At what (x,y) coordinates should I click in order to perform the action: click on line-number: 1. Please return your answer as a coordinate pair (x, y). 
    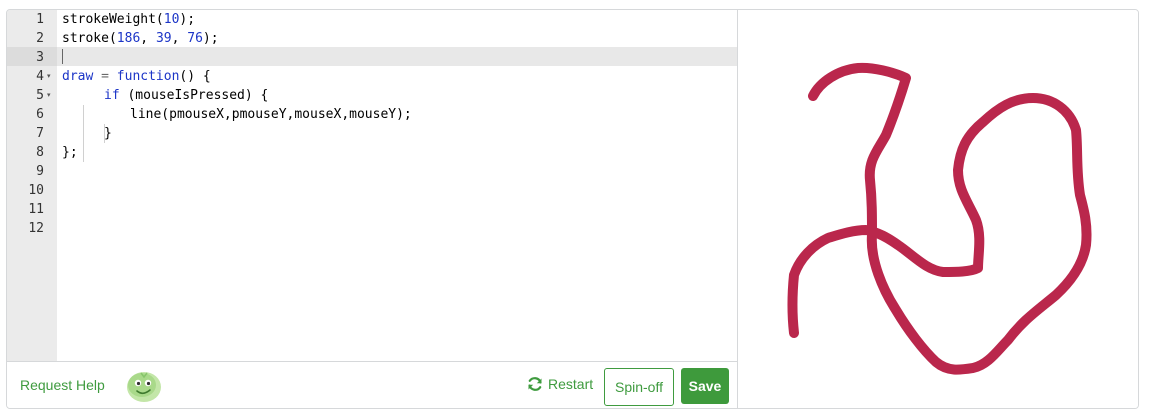
    Looking at the image, I should click on (40, 19).